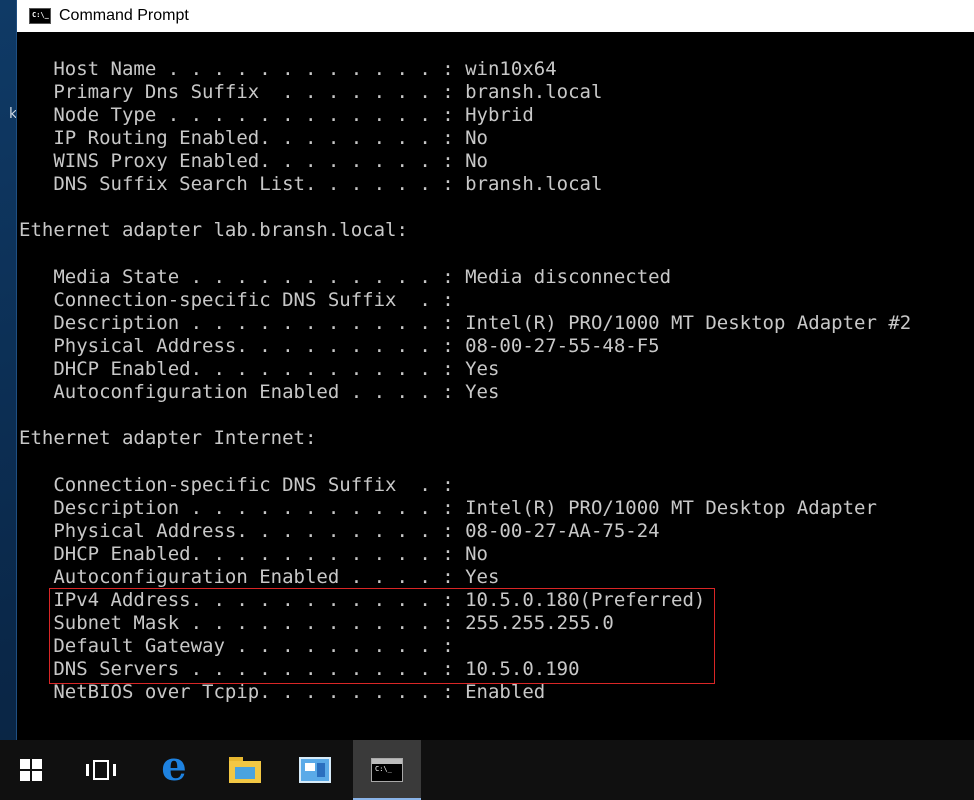 Image resolution: width=974 pixels, height=800 pixels. I want to click on console-line: IP Routing Enabled. . . . . . . . : No, so click(253, 138).